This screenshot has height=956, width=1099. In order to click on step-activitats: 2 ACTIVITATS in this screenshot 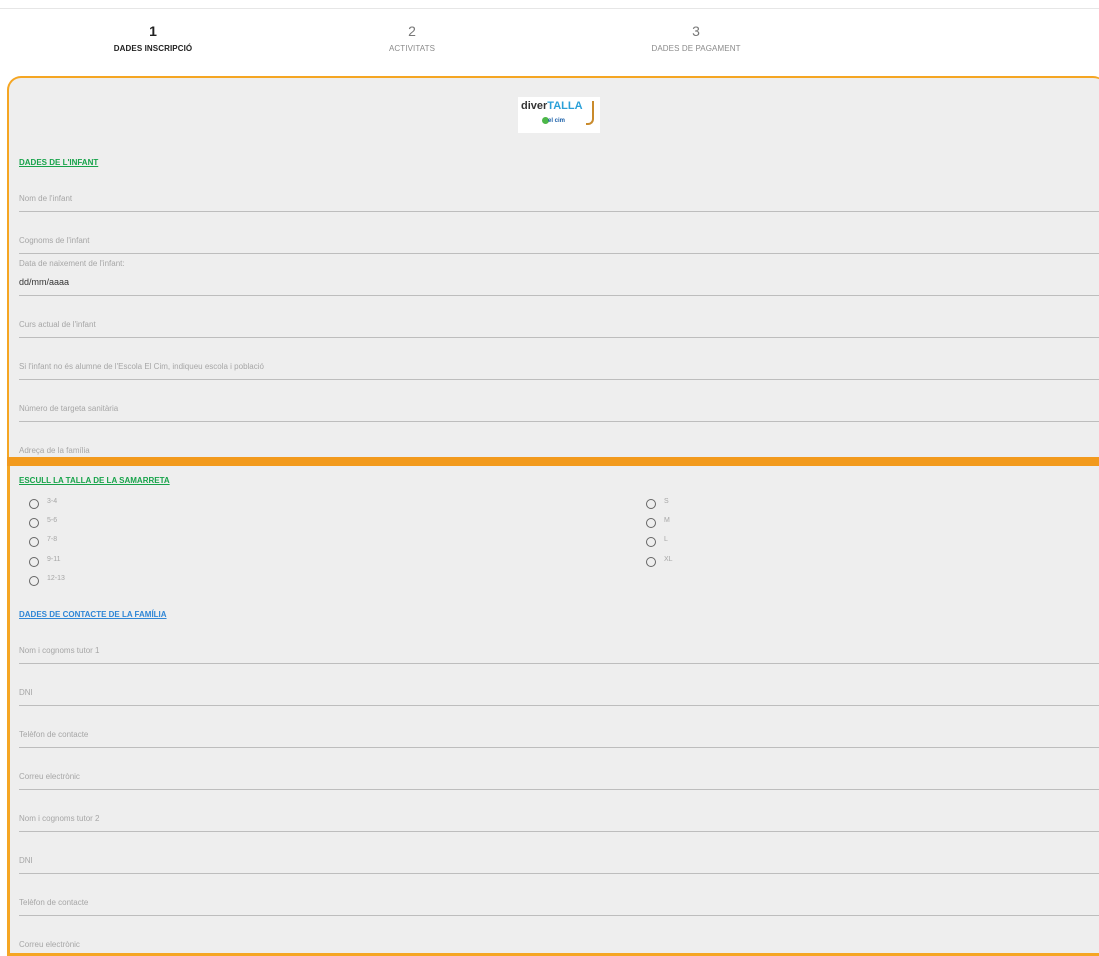, I will do `click(412, 37)`.